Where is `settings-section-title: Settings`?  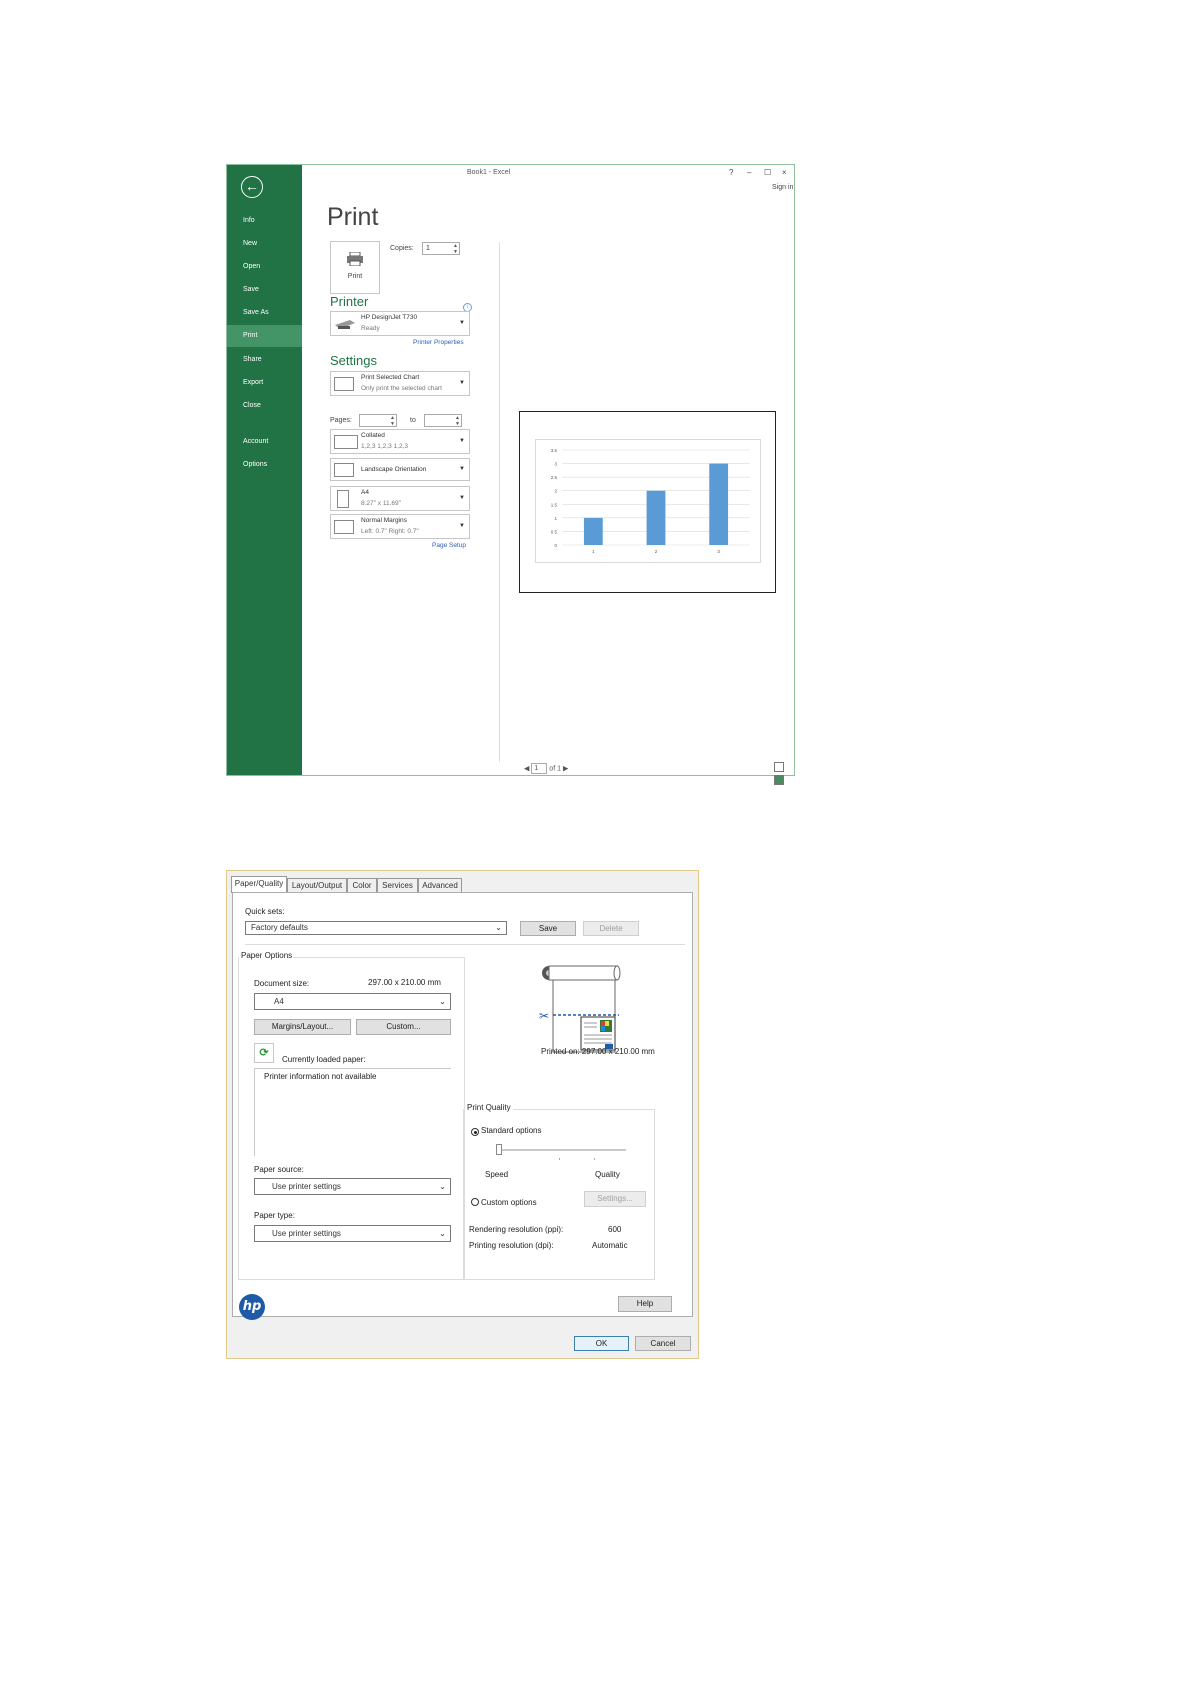 settings-section-title: Settings is located at coordinates (353, 360).